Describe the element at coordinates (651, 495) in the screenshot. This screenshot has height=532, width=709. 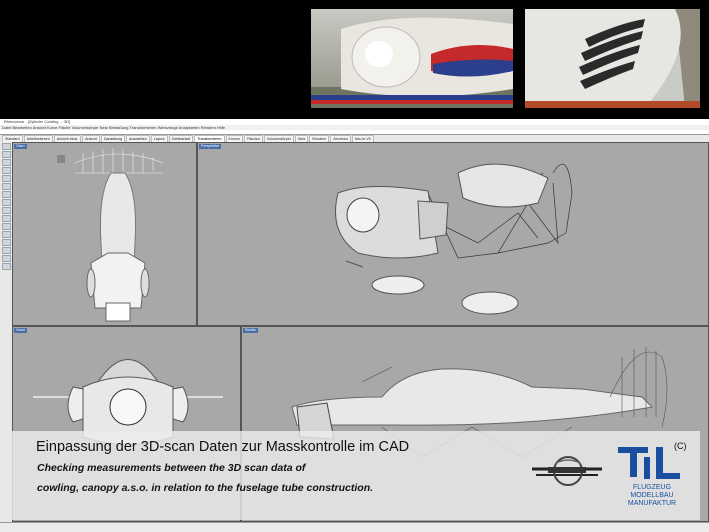
I see `svg-text: MODELLBAU` at that location.